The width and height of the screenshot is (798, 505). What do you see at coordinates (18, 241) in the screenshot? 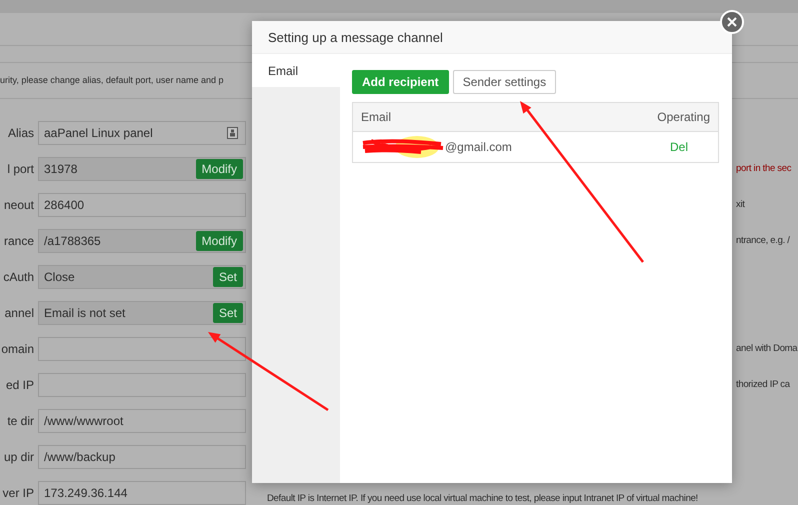
I see `field-label: rance` at bounding box center [18, 241].